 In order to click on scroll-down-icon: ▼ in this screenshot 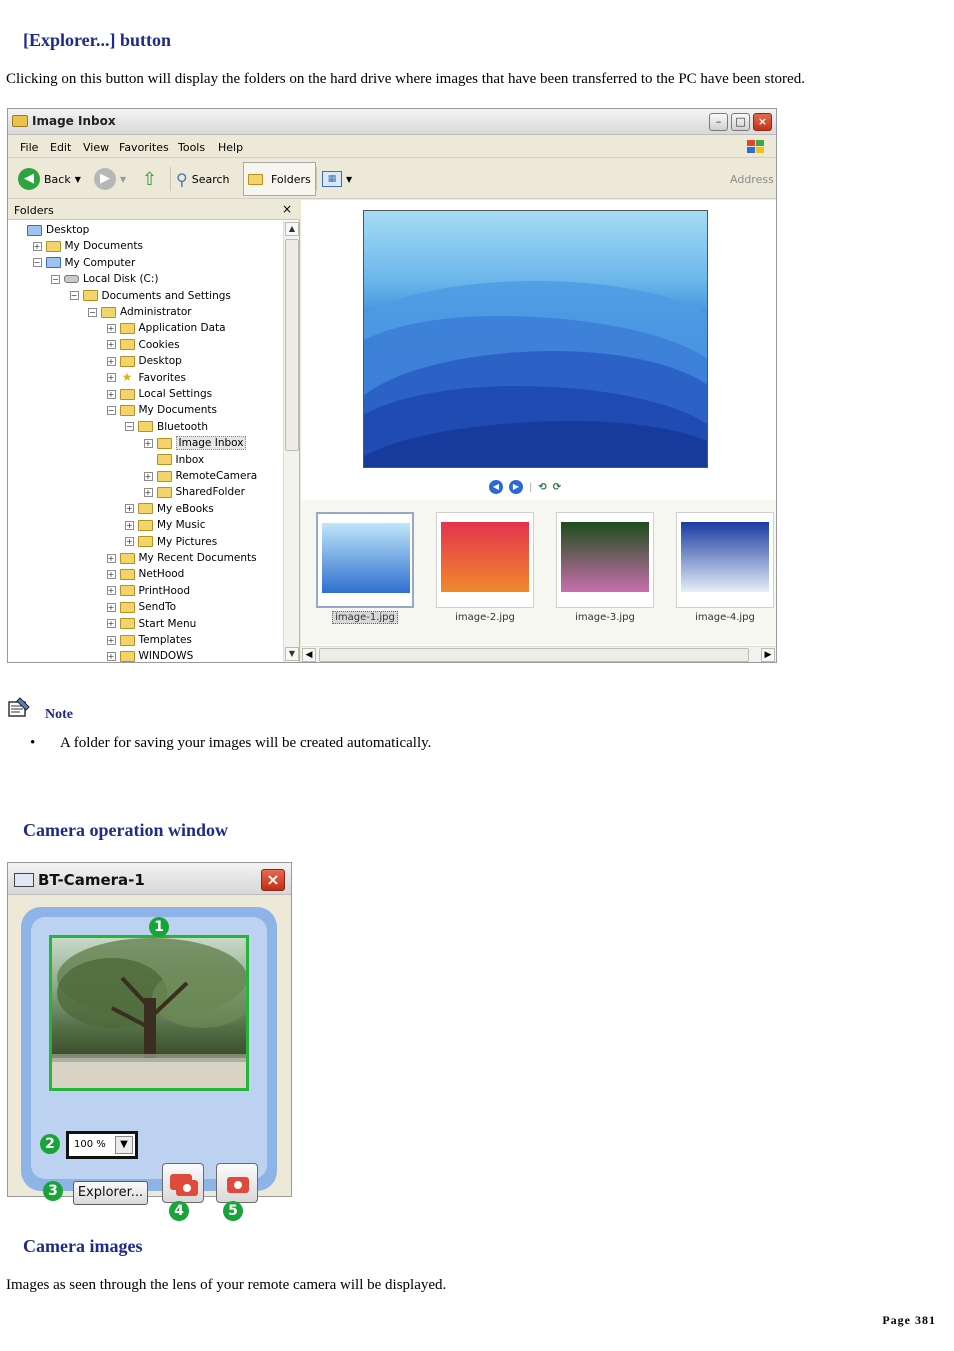, I will do `click(292, 654)`.